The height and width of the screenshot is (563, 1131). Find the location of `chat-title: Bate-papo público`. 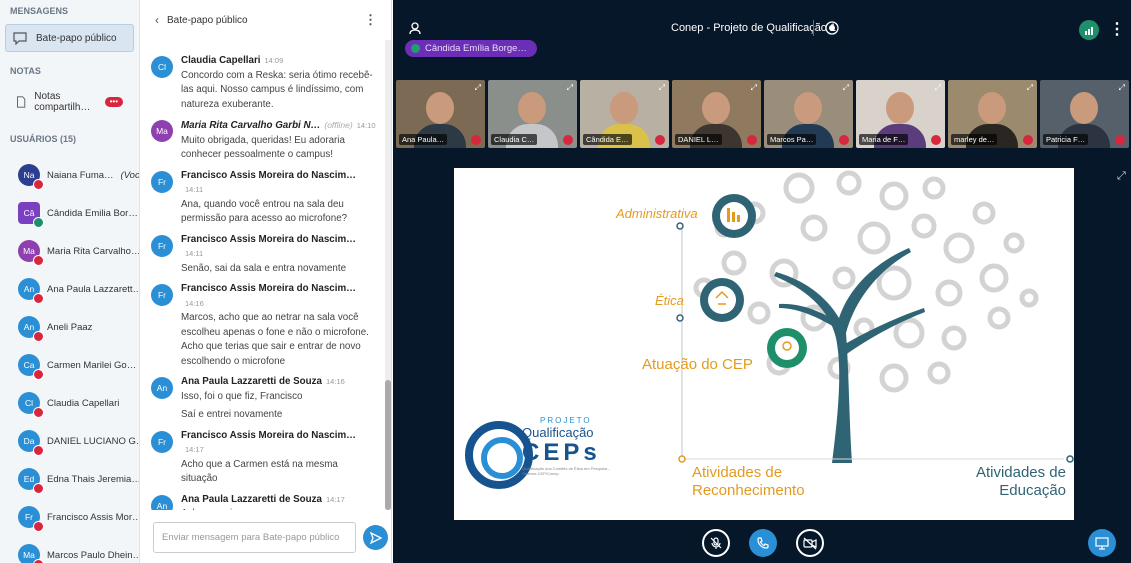

chat-title: Bate-papo público is located at coordinates (207, 20).